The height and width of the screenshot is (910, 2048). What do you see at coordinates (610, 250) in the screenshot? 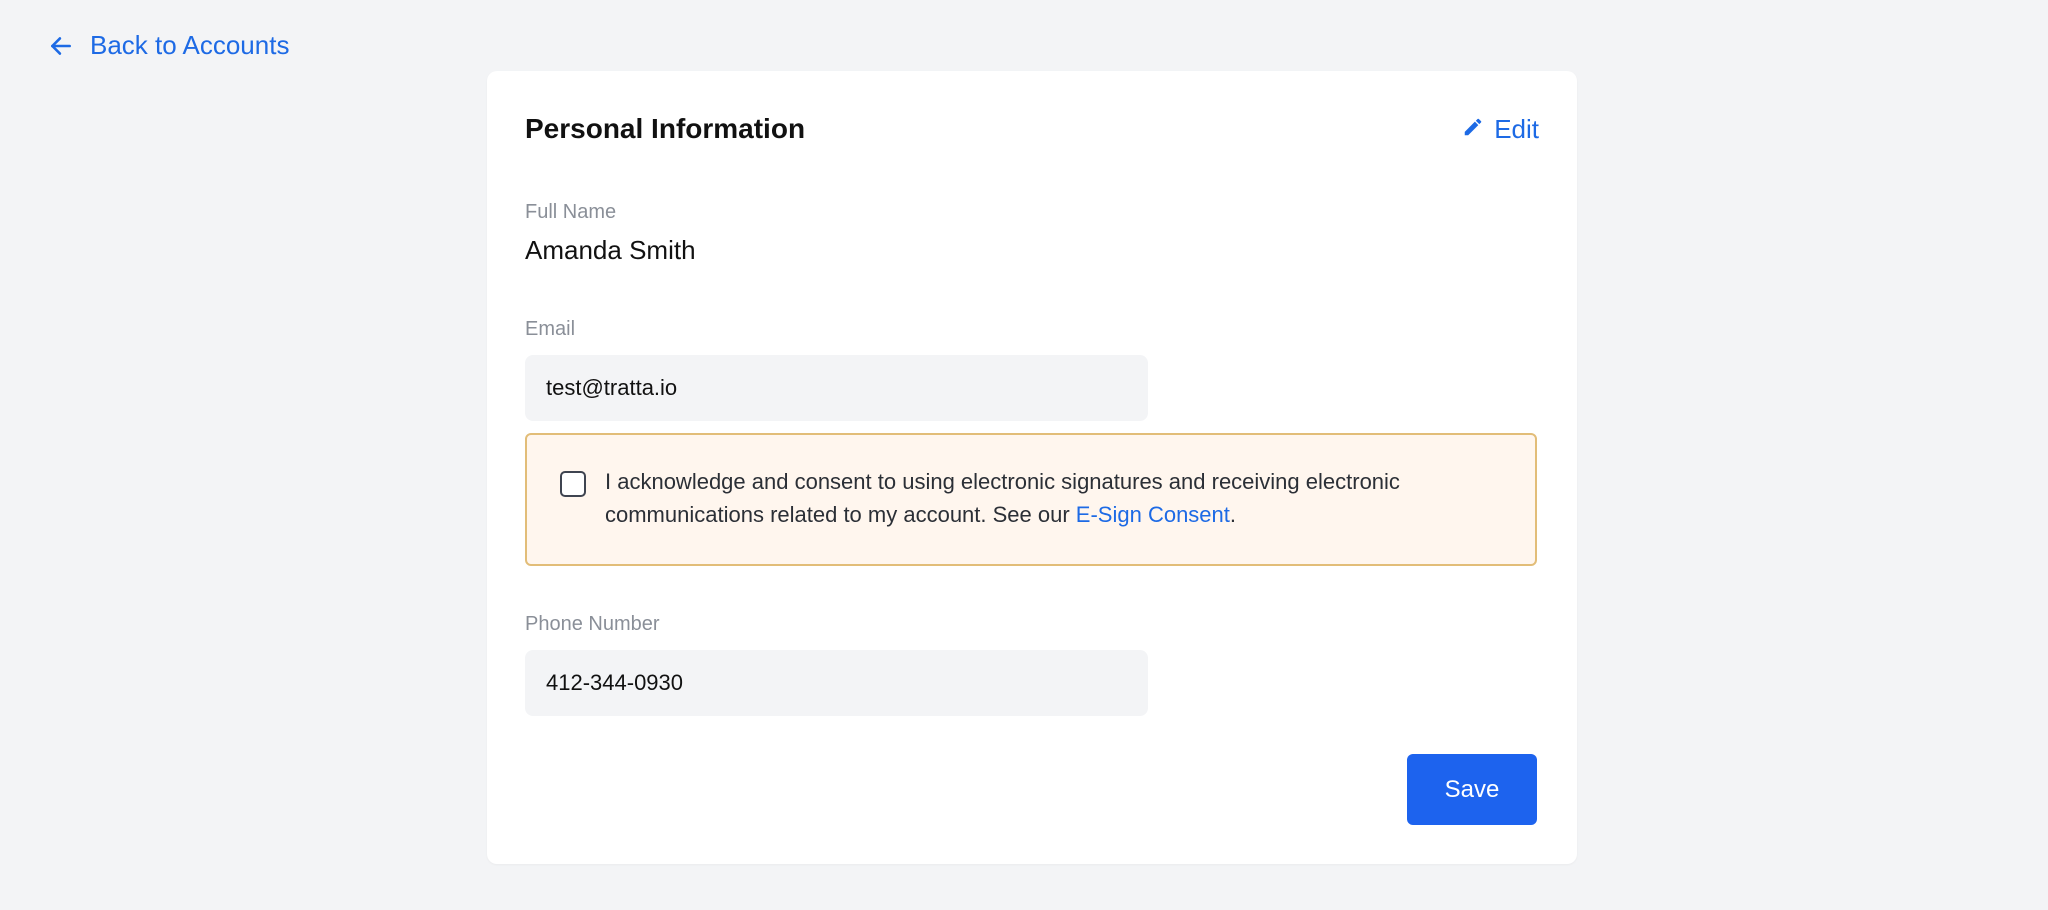
I see `full-name-value: Amanda Smith` at bounding box center [610, 250].